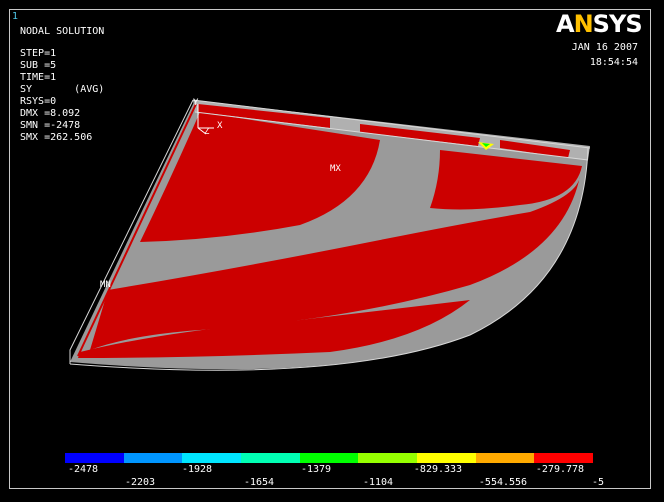 The width and height of the screenshot is (664, 502). I want to click on contour-legend, so click(329, 458).